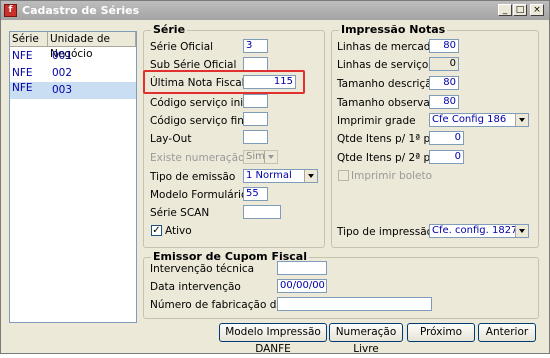 Image resolution: width=550 pixels, height=358 pixels. Describe the element at coordinates (255, 101) in the screenshot. I see `codigo-inicial-input` at that location.